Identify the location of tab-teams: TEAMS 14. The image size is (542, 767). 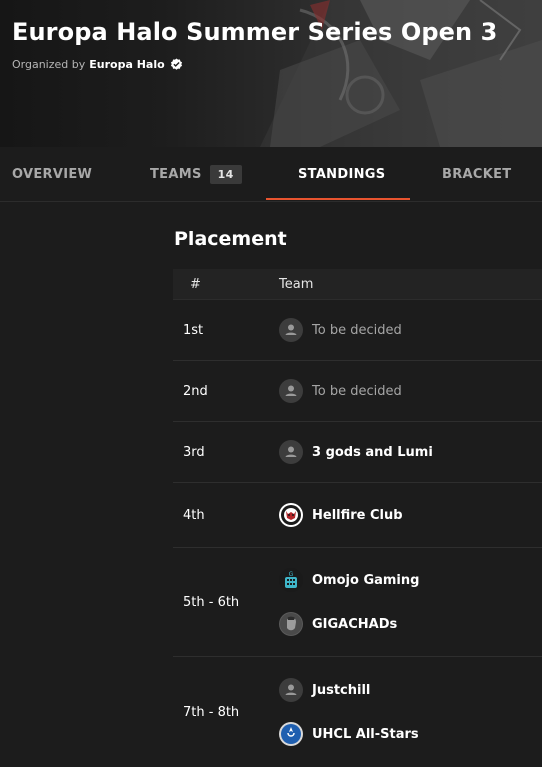
(196, 174).